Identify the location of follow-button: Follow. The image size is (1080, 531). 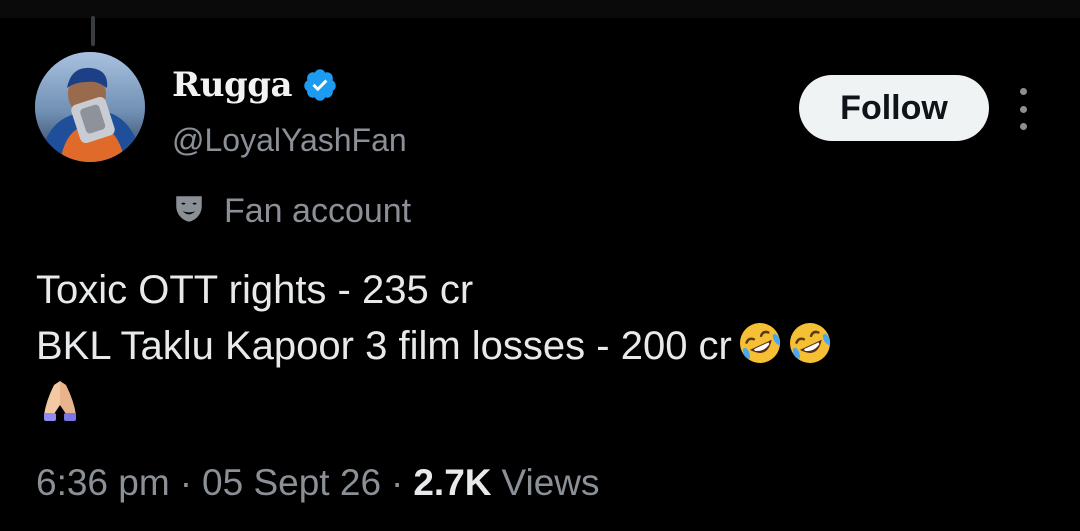
(894, 108).